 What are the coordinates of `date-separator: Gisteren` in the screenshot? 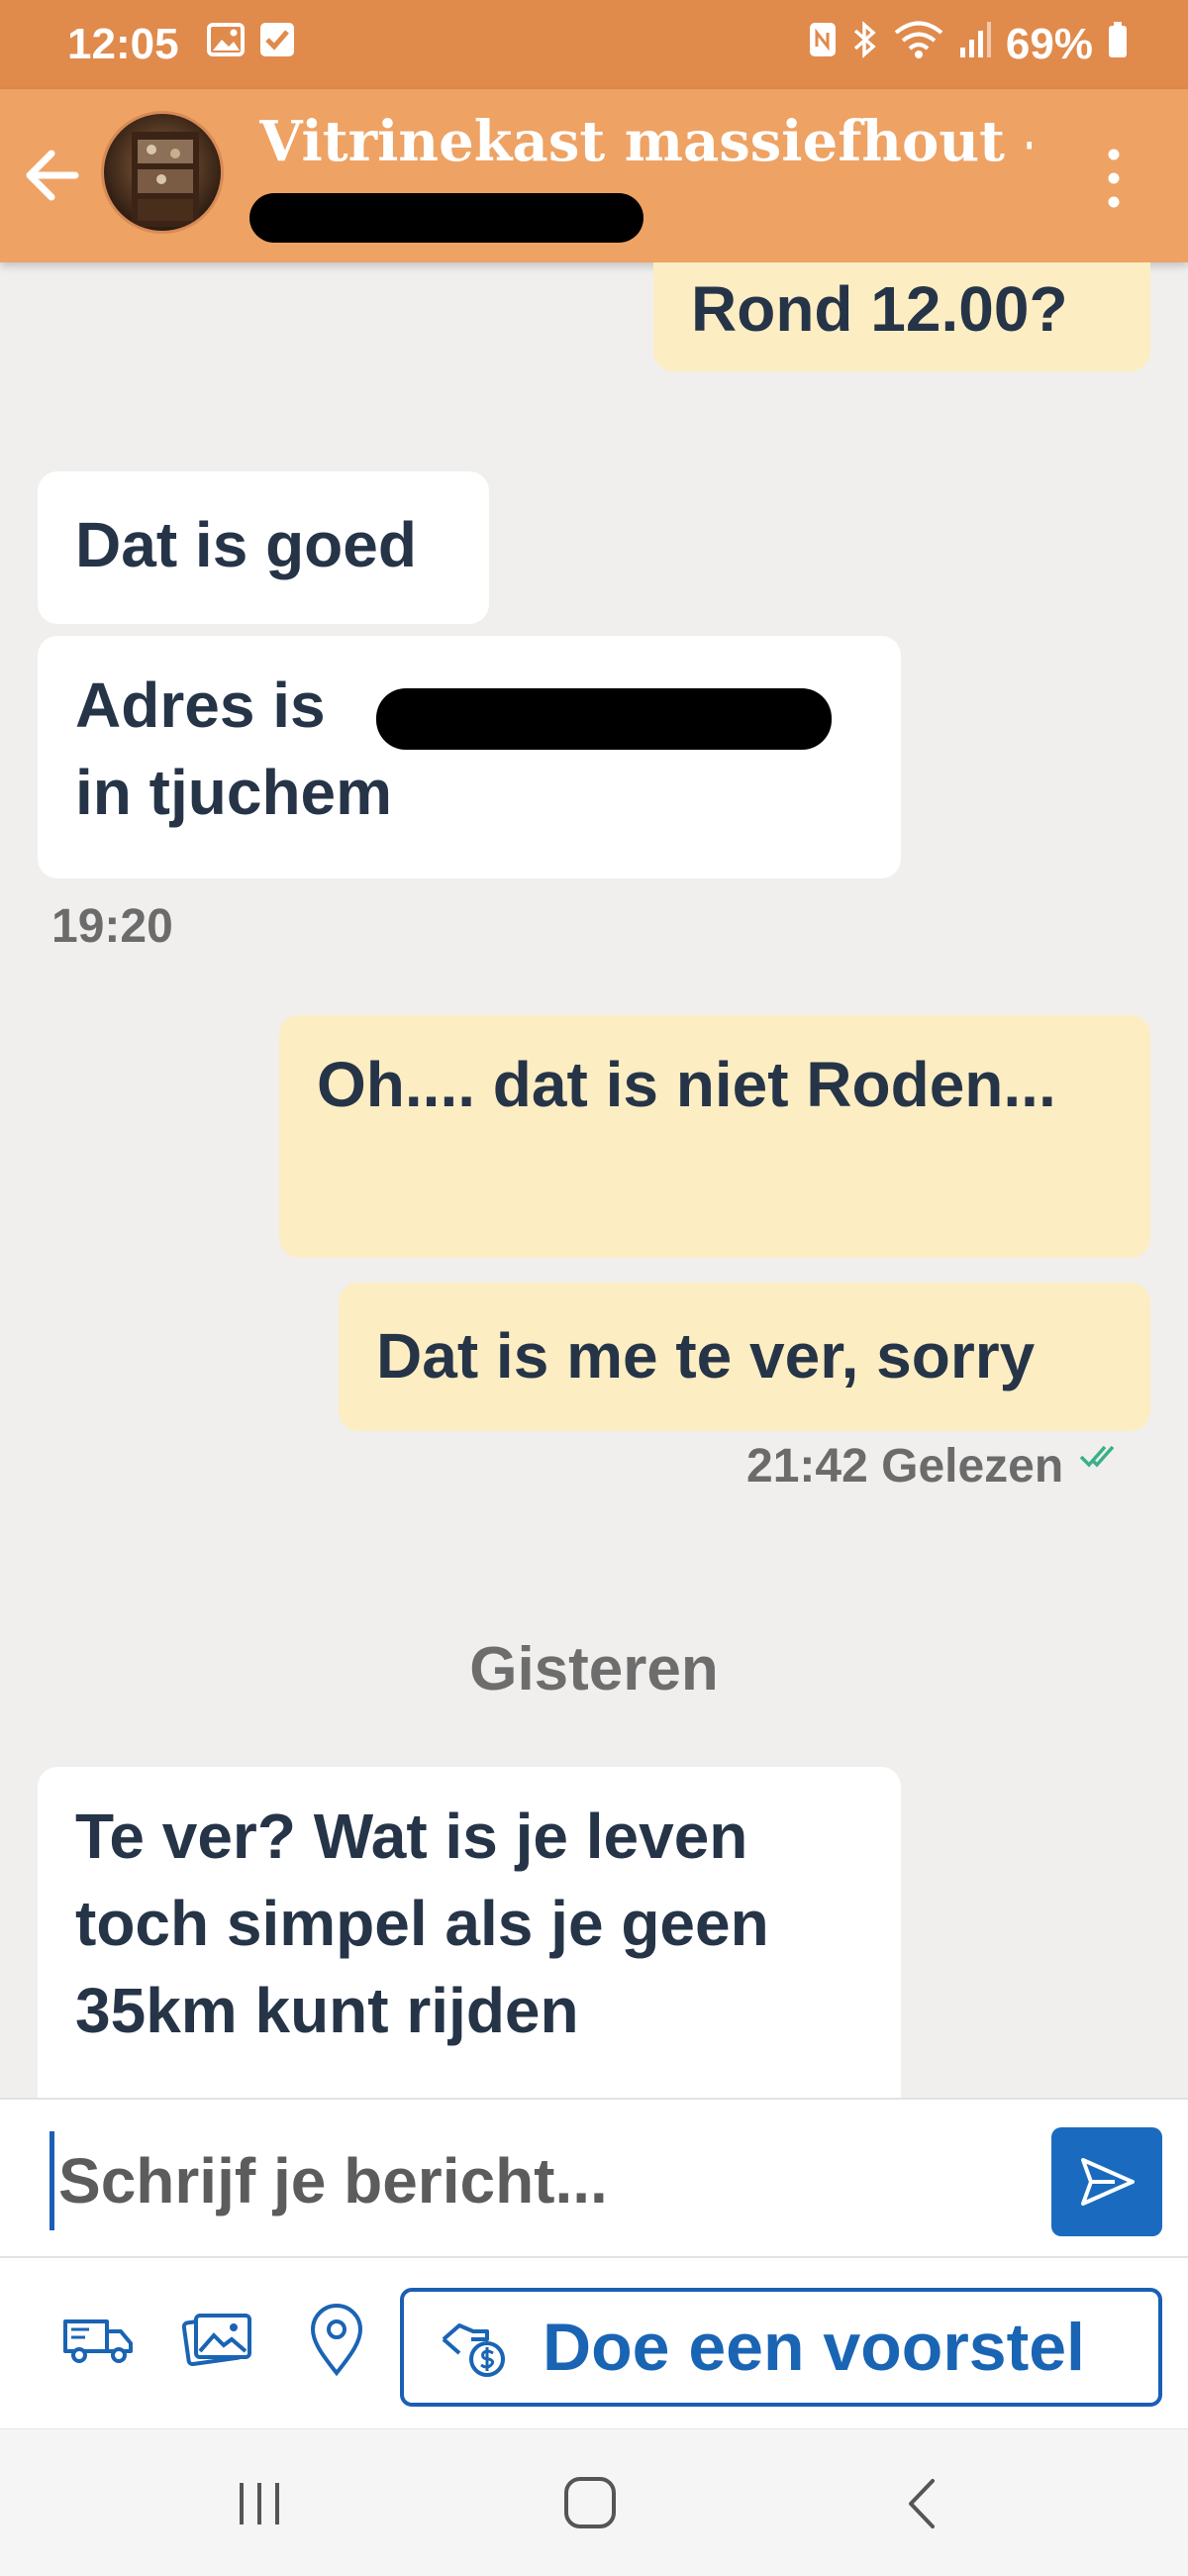 It's located at (594, 1669).